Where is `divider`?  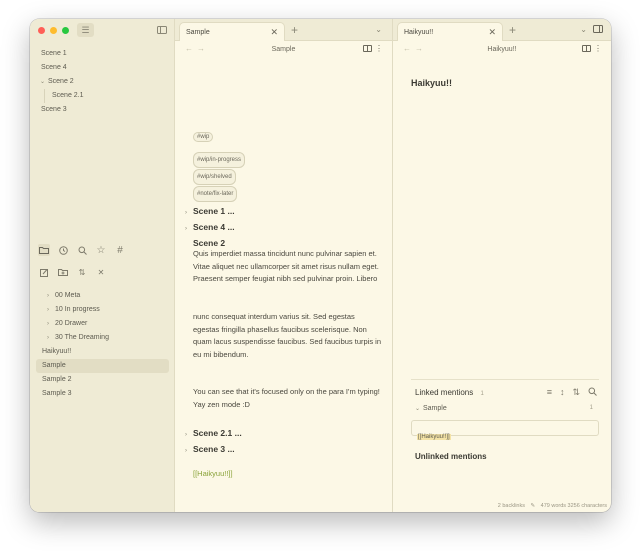 divider is located at coordinates (505, 379).